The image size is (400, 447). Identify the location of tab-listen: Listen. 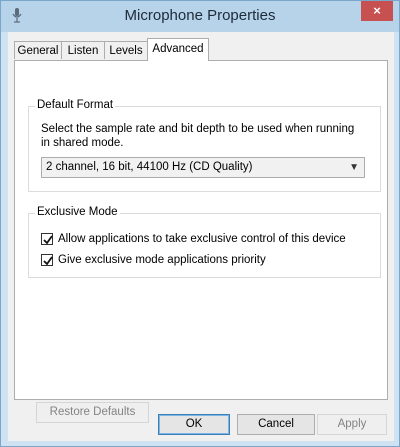
(83, 50).